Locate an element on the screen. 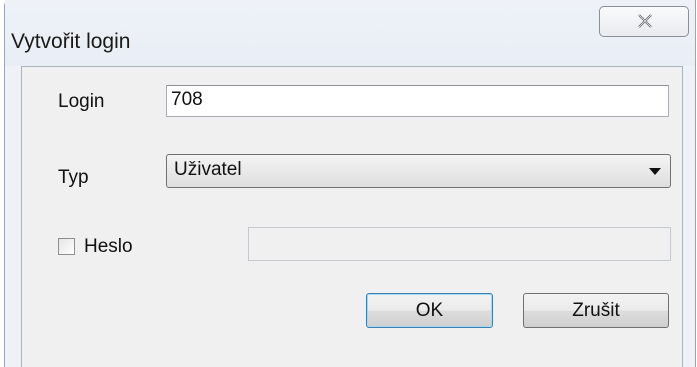  heslo-input is located at coordinates (459, 244).